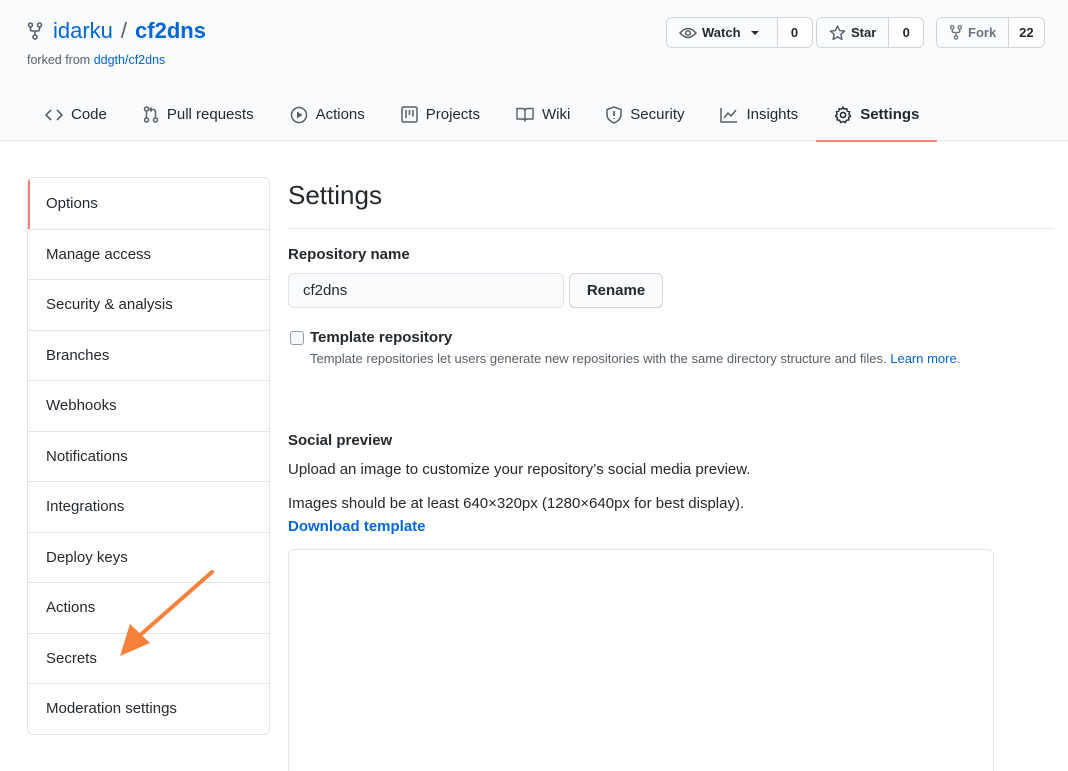 The width and height of the screenshot is (1068, 771). What do you see at coordinates (688, 32) in the screenshot?
I see `eye-icon` at bounding box center [688, 32].